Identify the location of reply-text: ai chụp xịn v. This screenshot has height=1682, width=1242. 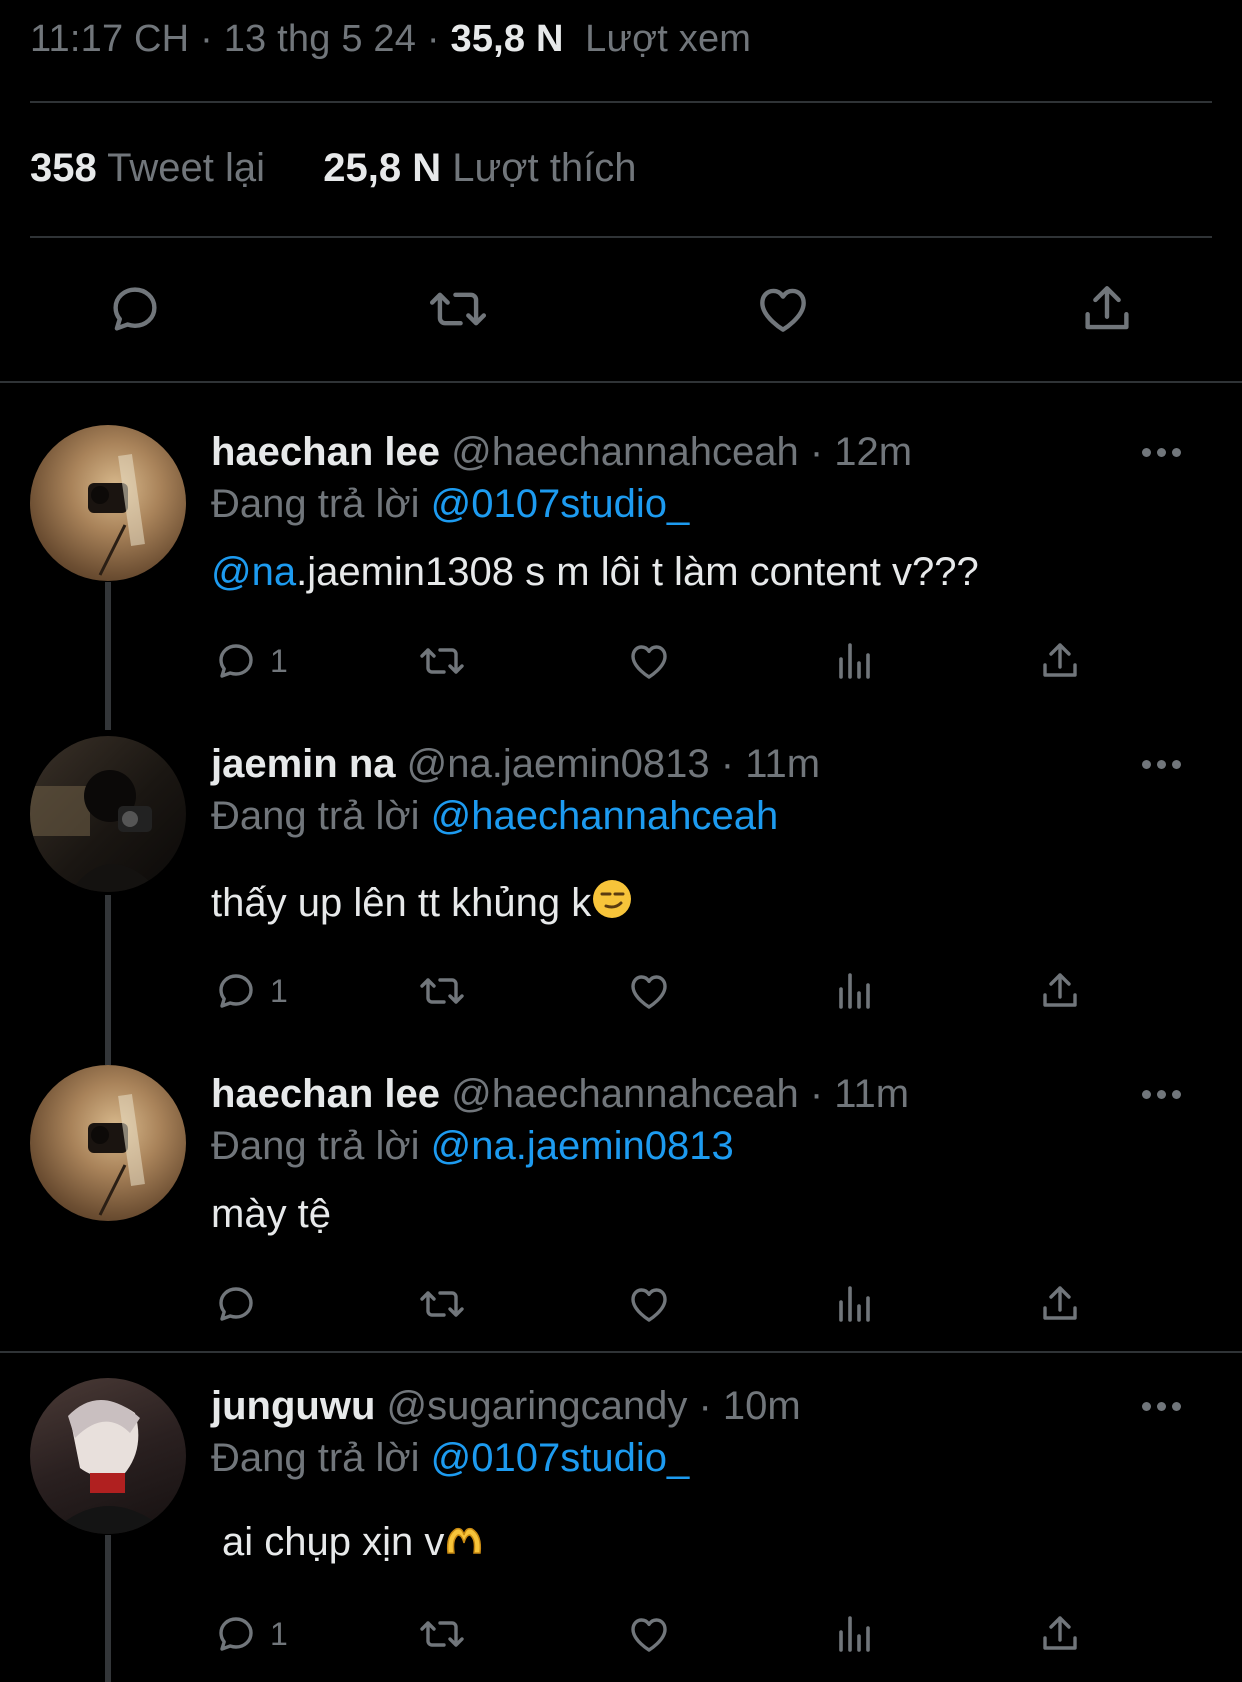
(353, 1542).